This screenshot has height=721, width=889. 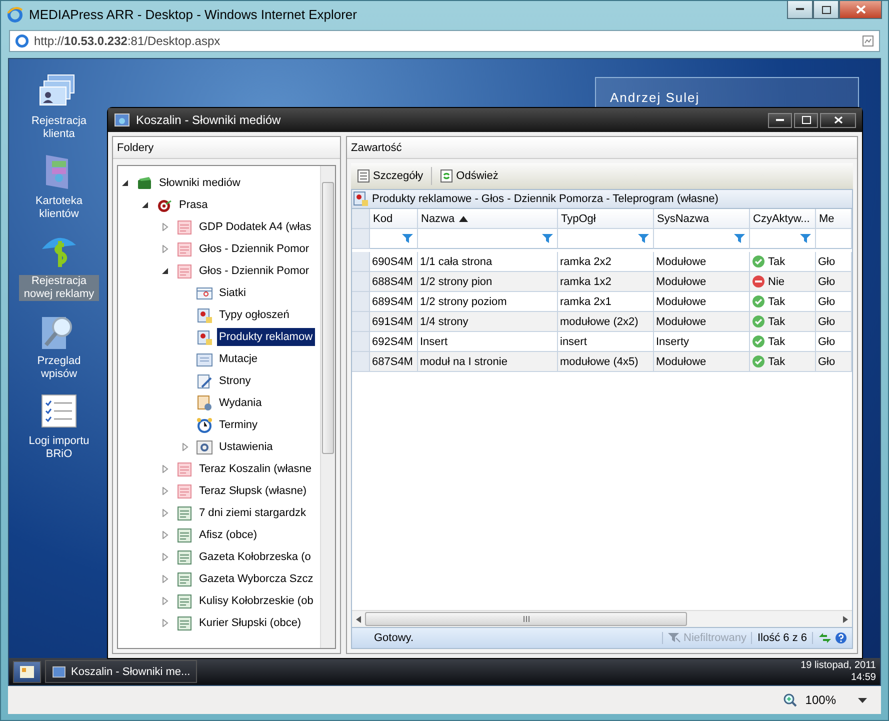 I want to click on tree-item: Gazeta Wyborcza Szcz, so click(x=256, y=579).